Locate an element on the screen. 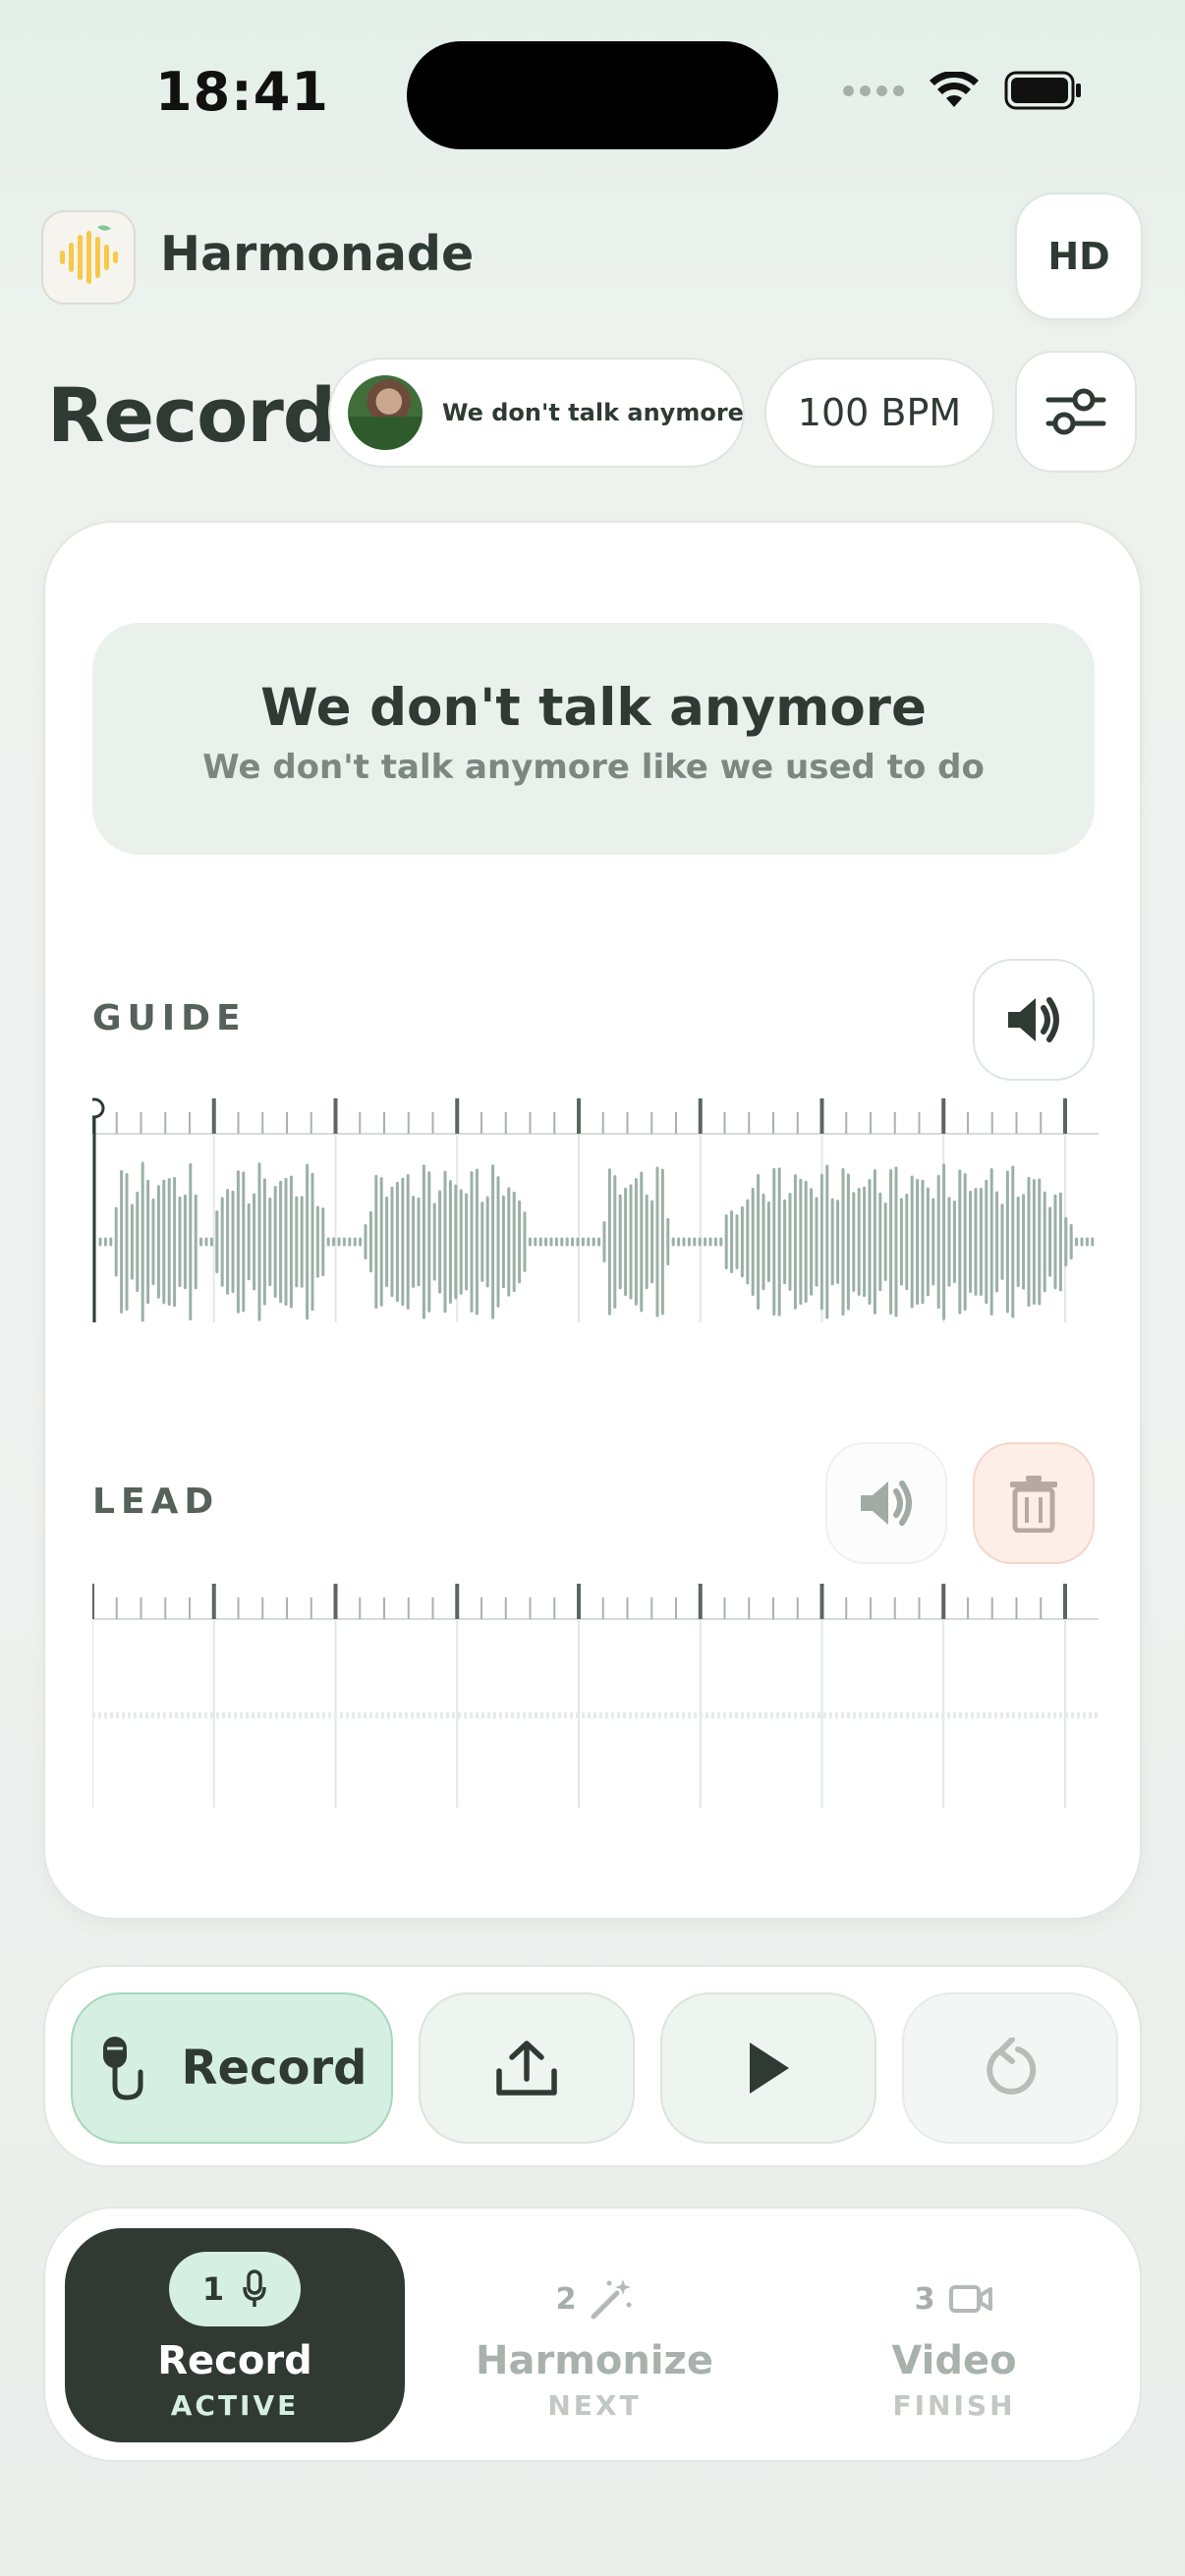  wifi-icon is located at coordinates (955, 89).